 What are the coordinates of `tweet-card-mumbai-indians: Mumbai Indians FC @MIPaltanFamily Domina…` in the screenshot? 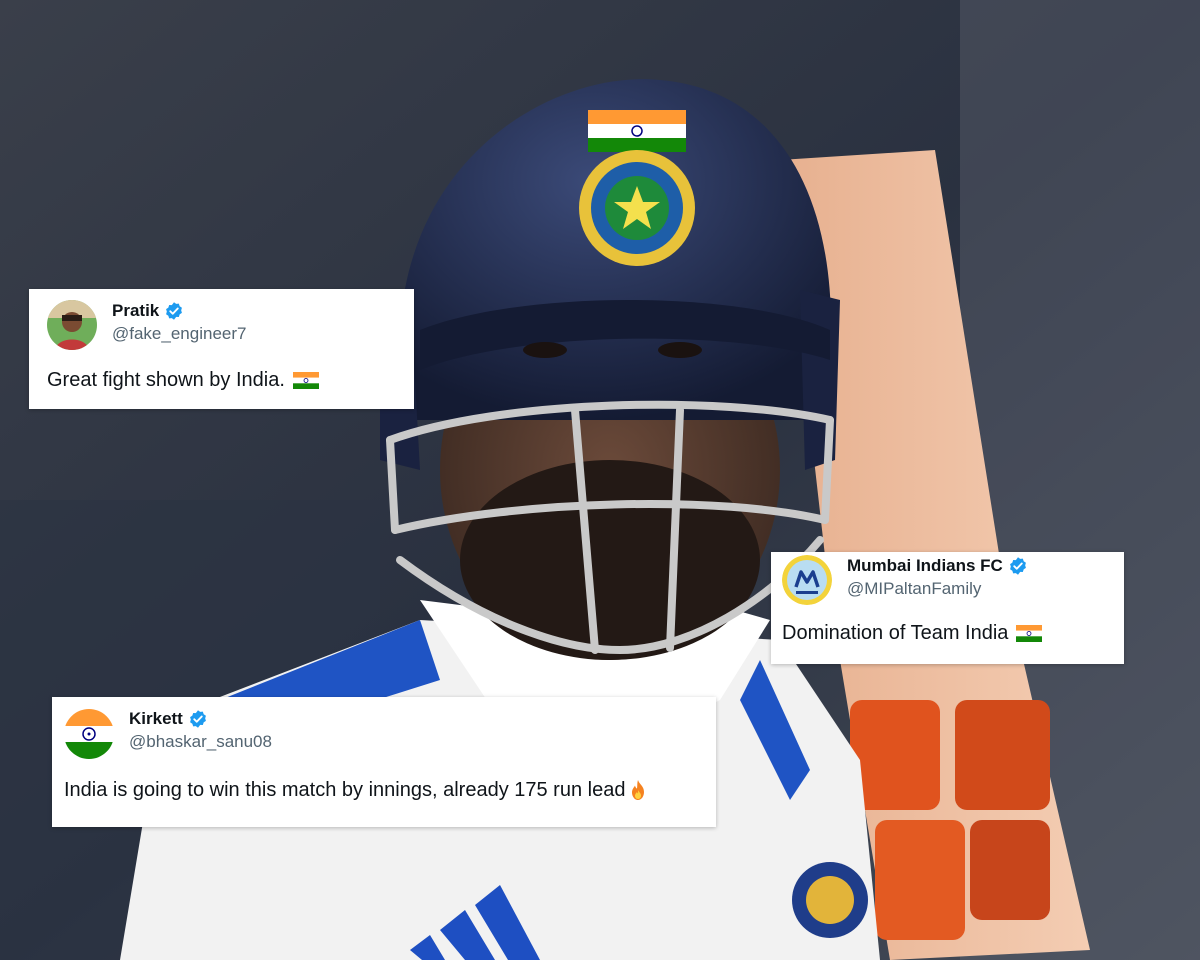 It's located at (947, 608).